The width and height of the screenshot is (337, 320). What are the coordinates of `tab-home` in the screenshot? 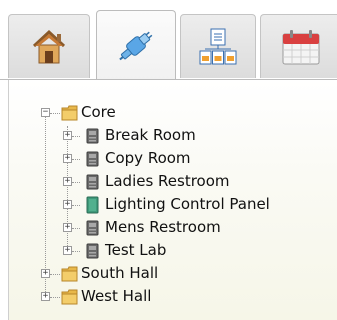 It's located at (49, 46).